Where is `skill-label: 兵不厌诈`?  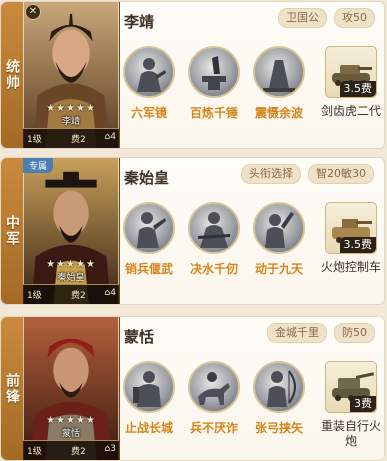 skill-label: 兵不厌诈 is located at coordinates (213, 428).